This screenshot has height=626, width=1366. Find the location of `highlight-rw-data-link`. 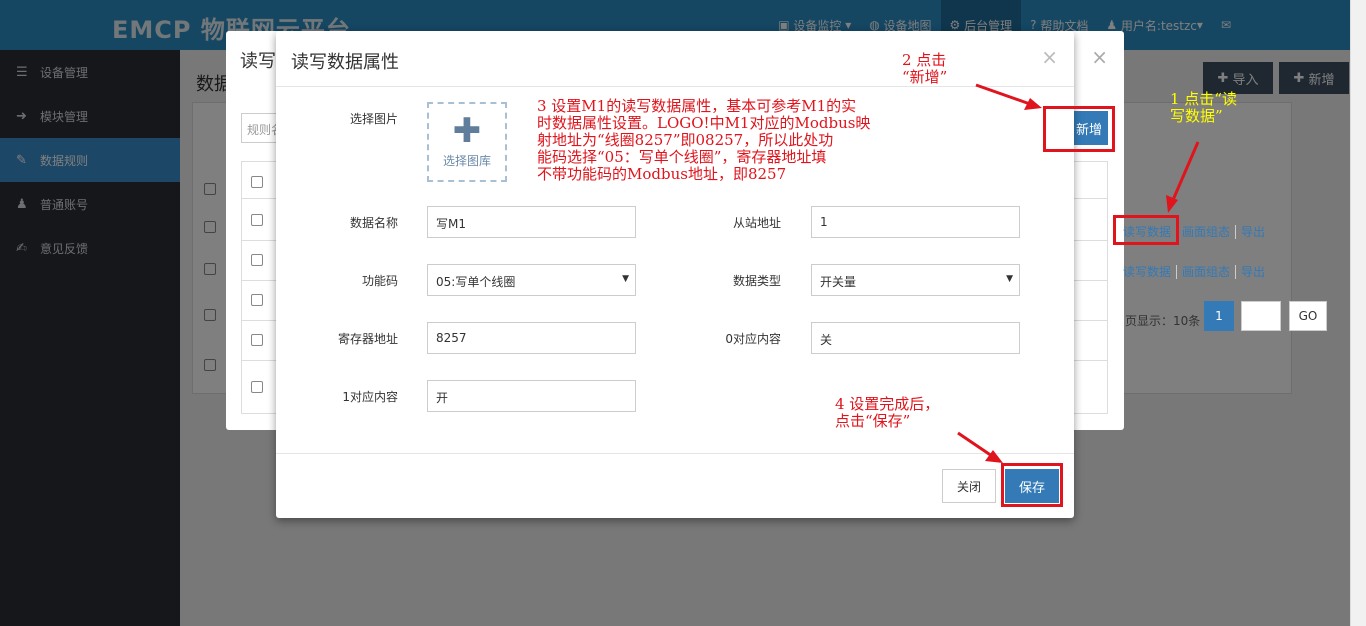

highlight-rw-data-link is located at coordinates (1146, 230).